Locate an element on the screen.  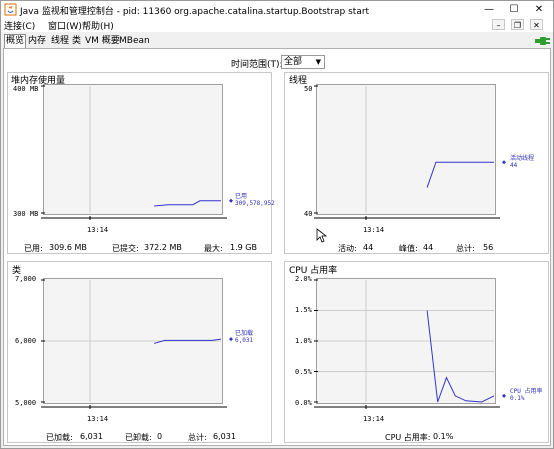
cpu-latest-marker is located at coordinates (504, 395).